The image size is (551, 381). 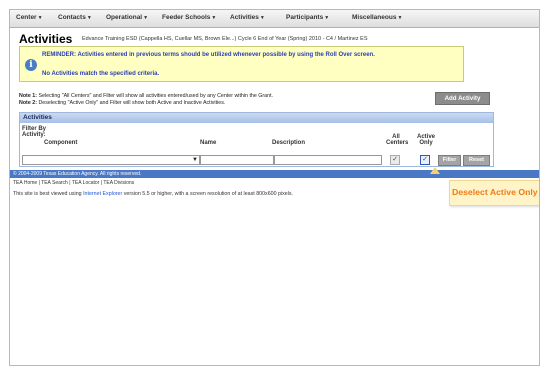 I want to click on description-filter-input, so click(x=328, y=160).